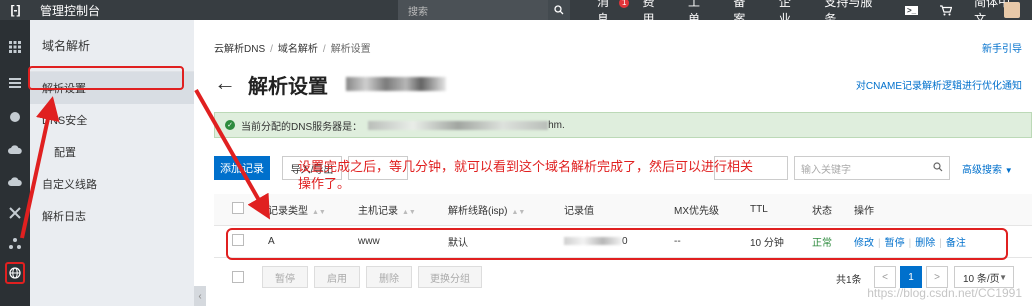  Describe the element at coordinates (526, 166) in the screenshot. I see `annotation-text-line1: 设置完成之后，等几分钟，就可以看到这个域名解析完成了，然后可以进行相关` at that location.